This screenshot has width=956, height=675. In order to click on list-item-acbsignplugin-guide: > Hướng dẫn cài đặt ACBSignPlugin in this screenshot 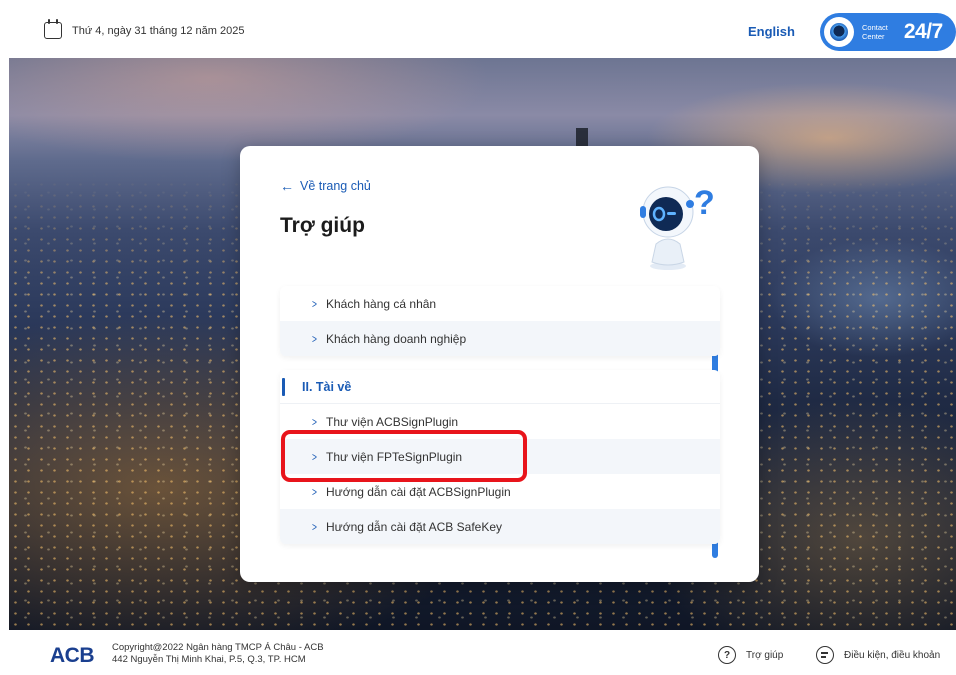, I will do `click(500, 491)`.